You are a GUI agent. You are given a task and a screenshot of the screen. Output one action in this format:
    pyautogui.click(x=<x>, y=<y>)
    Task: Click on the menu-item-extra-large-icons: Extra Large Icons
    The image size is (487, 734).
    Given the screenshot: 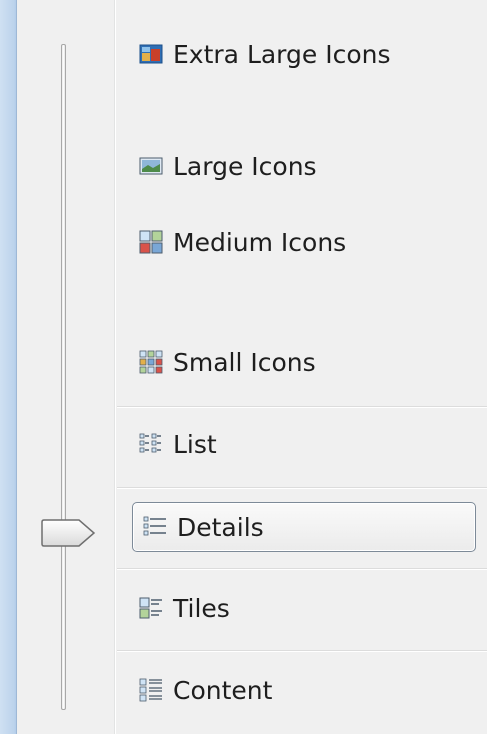 What is the action you would take?
    pyautogui.click(x=308, y=54)
    